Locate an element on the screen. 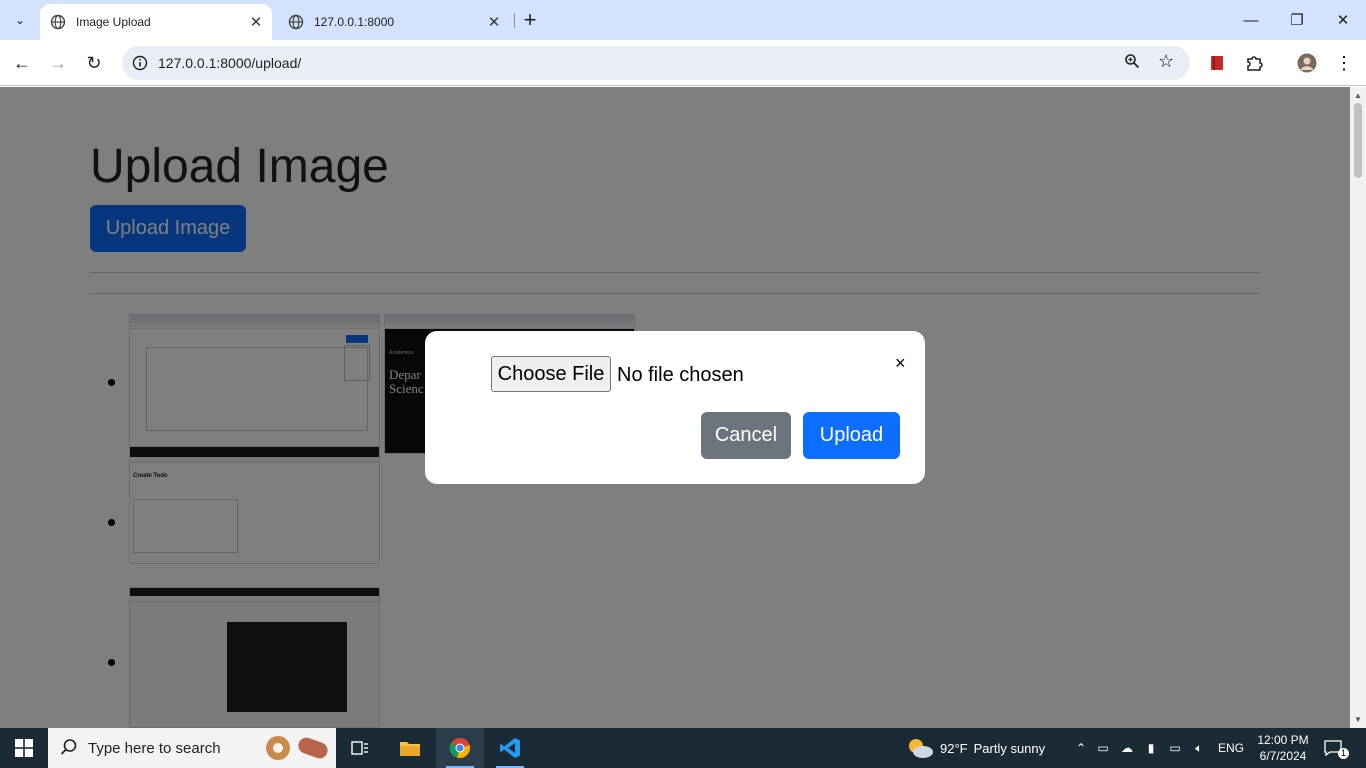 This screenshot has width=1366, height=768. profile-avatar is located at coordinates (1307, 63).